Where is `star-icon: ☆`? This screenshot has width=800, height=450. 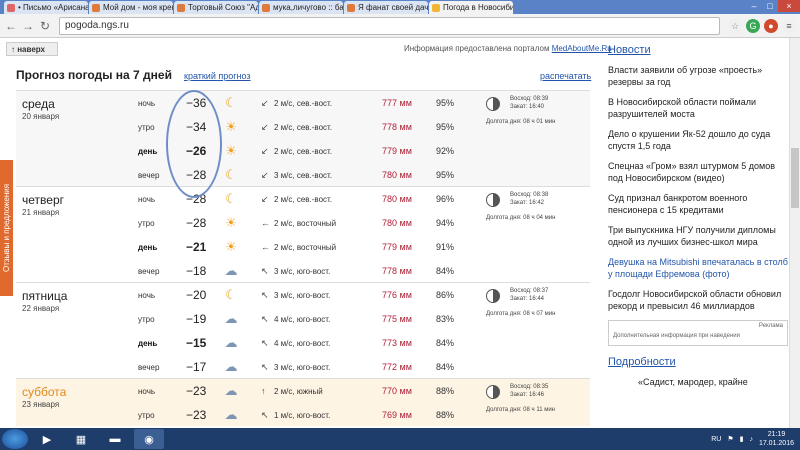 star-icon: ☆ is located at coordinates (735, 25).